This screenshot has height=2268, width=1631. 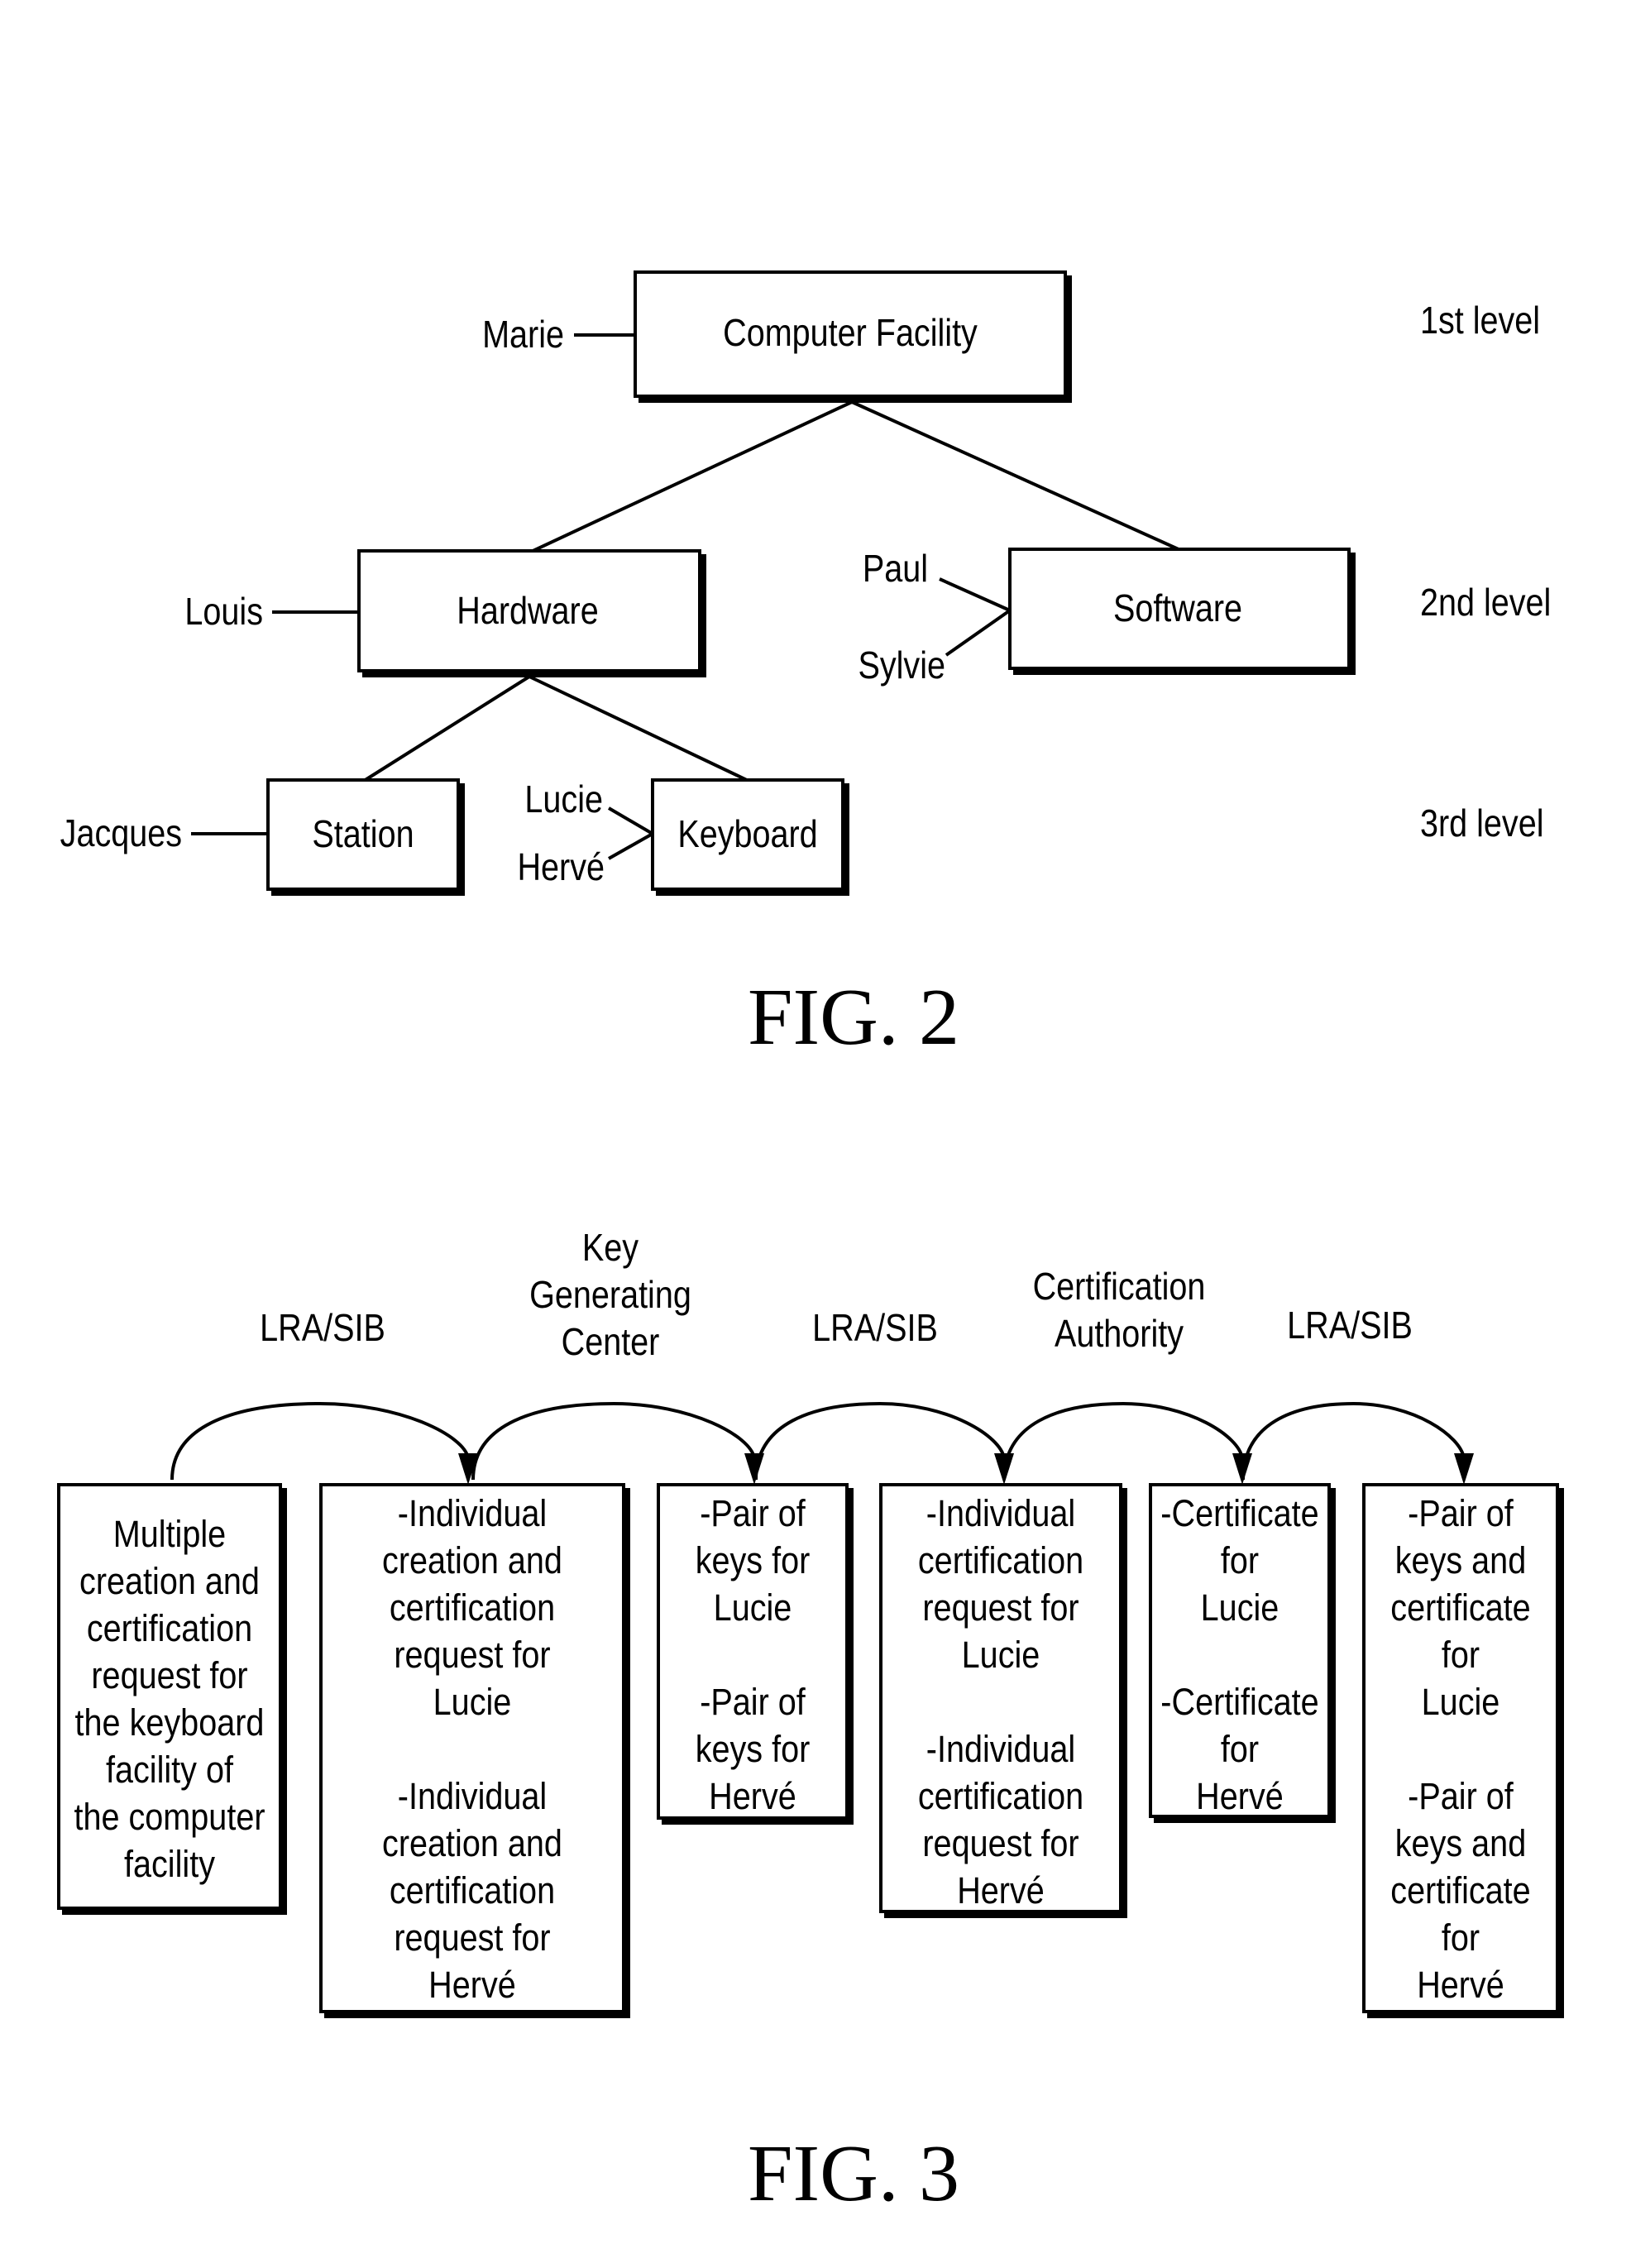 What do you see at coordinates (1016, 476) in the screenshot?
I see `edge-computer-facility-to-software` at bounding box center [1016, 476].